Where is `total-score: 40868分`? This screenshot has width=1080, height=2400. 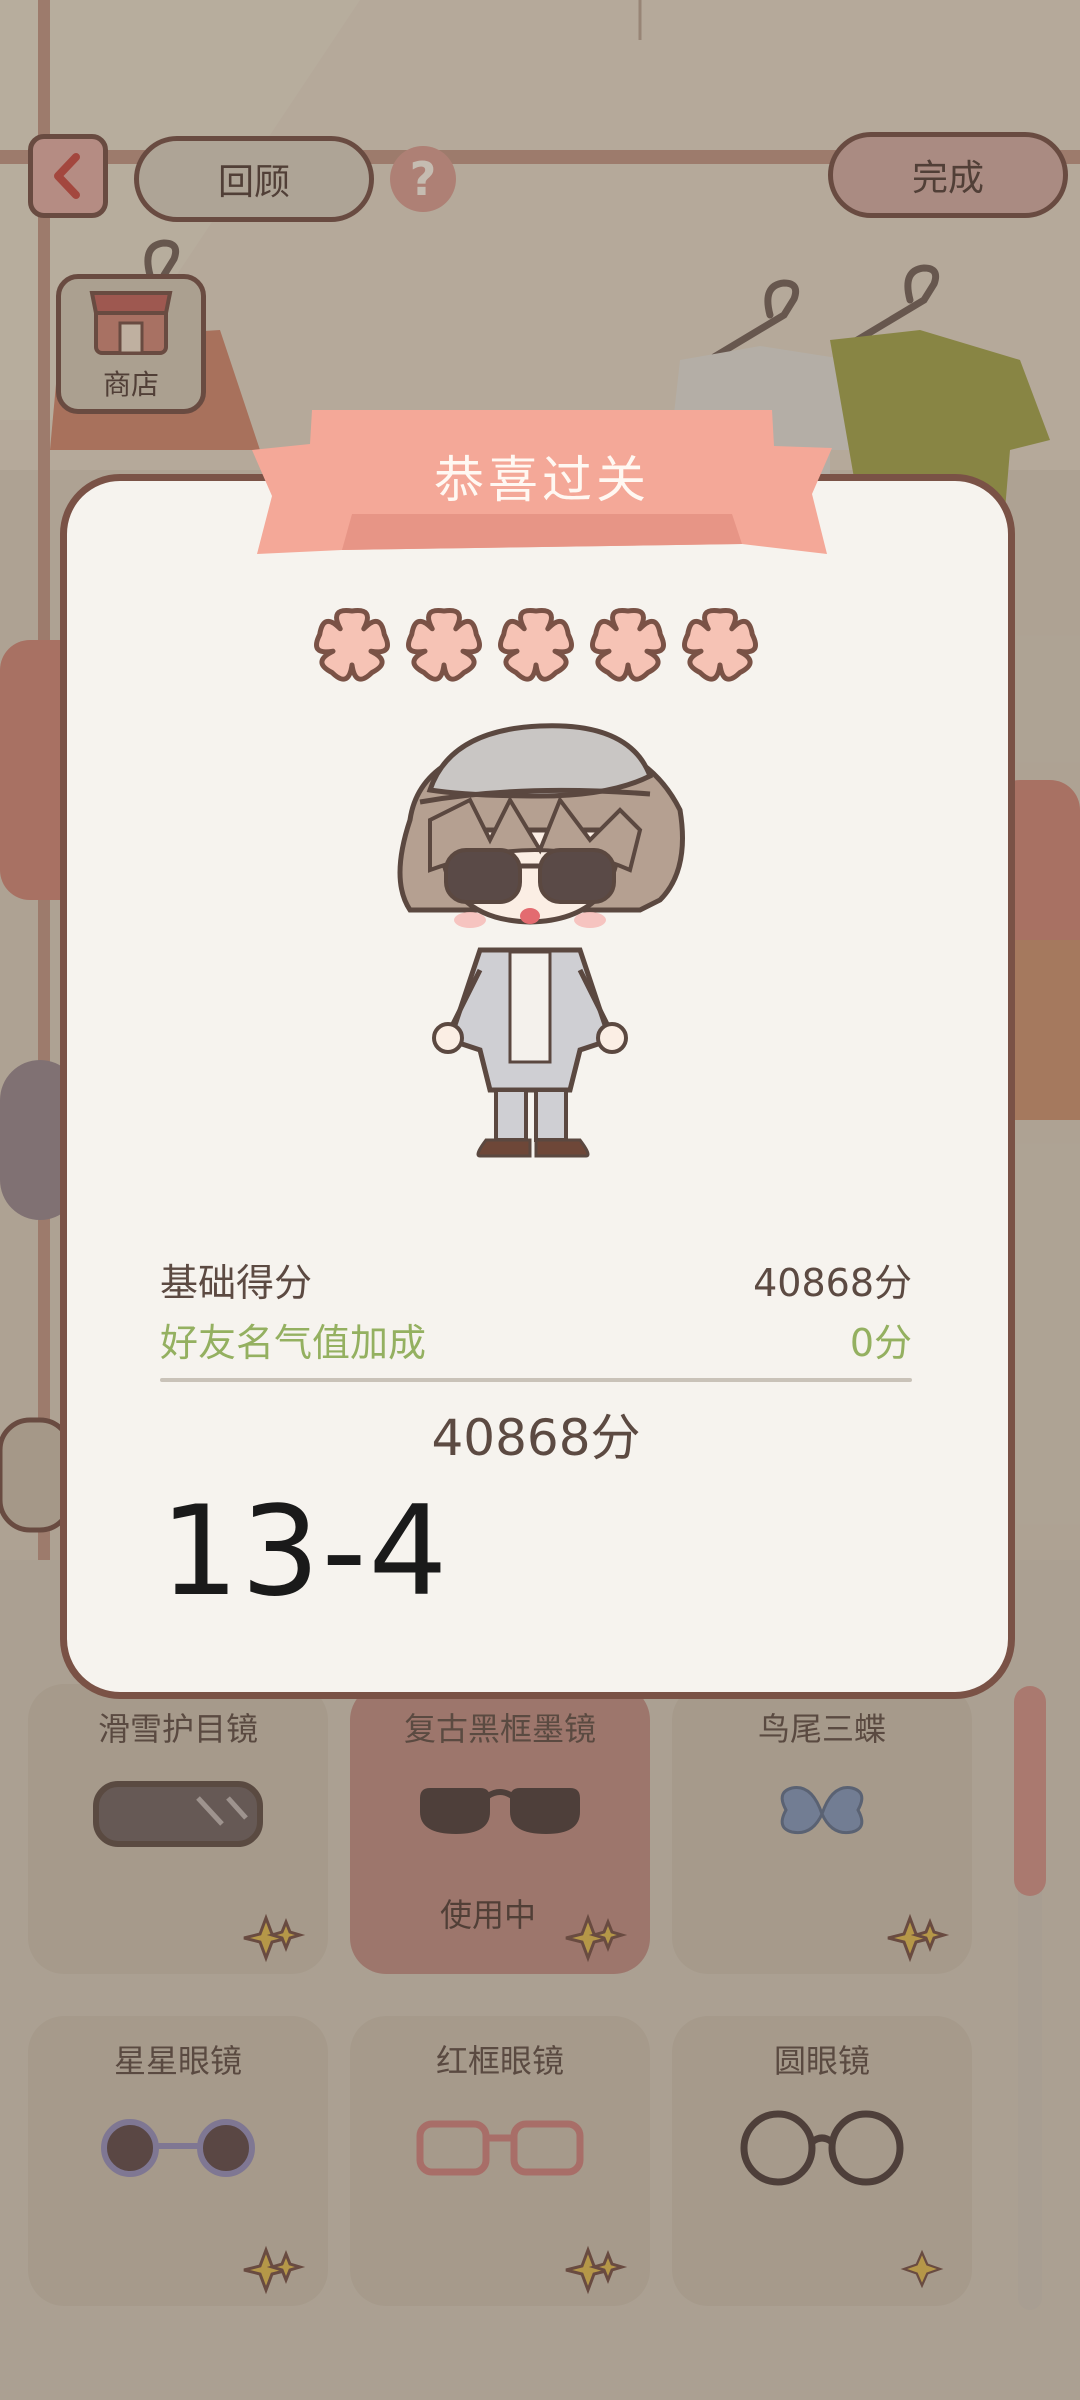
total-score: 40868分 is located at coordinates (536, 1438).